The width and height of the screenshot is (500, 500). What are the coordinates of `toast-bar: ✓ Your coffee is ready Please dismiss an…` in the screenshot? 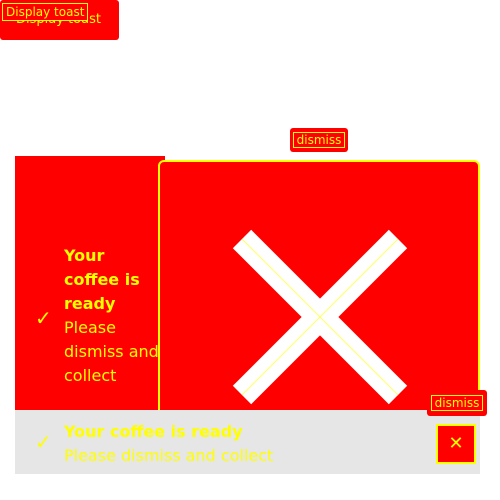 It's located at (247, 442).